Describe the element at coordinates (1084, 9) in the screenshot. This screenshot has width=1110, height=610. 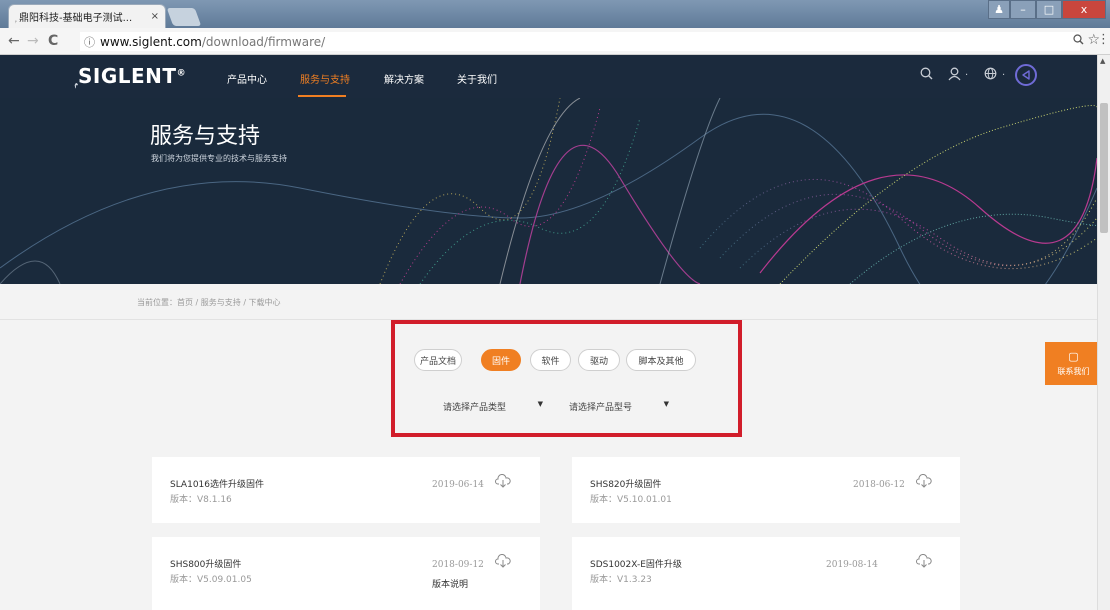
I see `close-window-button: x` at that location.